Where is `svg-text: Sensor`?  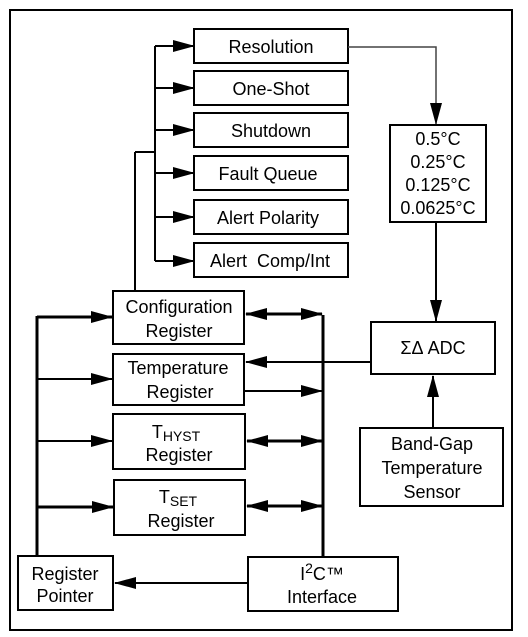 svg-text: Sensor is located at coordinates (431, 492).